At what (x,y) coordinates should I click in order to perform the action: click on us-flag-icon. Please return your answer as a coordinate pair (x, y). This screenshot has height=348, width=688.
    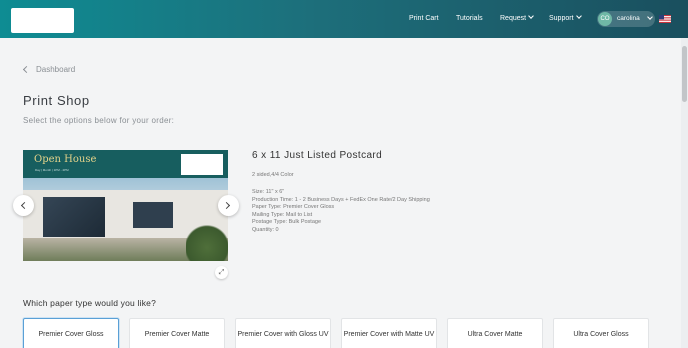
    Looking at the image, I should click on (665, 19).